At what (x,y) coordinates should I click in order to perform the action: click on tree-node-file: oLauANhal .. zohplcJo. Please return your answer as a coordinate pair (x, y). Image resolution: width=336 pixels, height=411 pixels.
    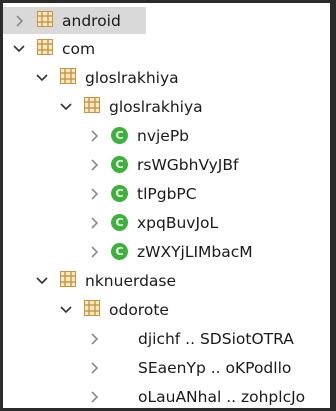
    Looking at the image, I should click on (166, 395).